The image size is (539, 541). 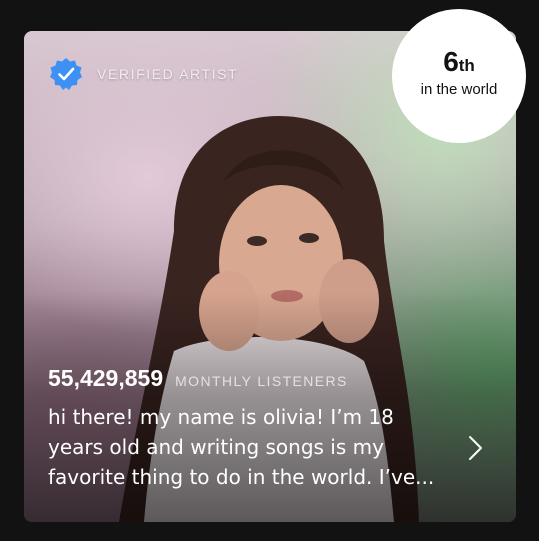 What do you see at coordinates (168, 74) in the screenshot?
I see `verified-artist-label: VERIFIED ARTIST` at bounding box center [168, 74].